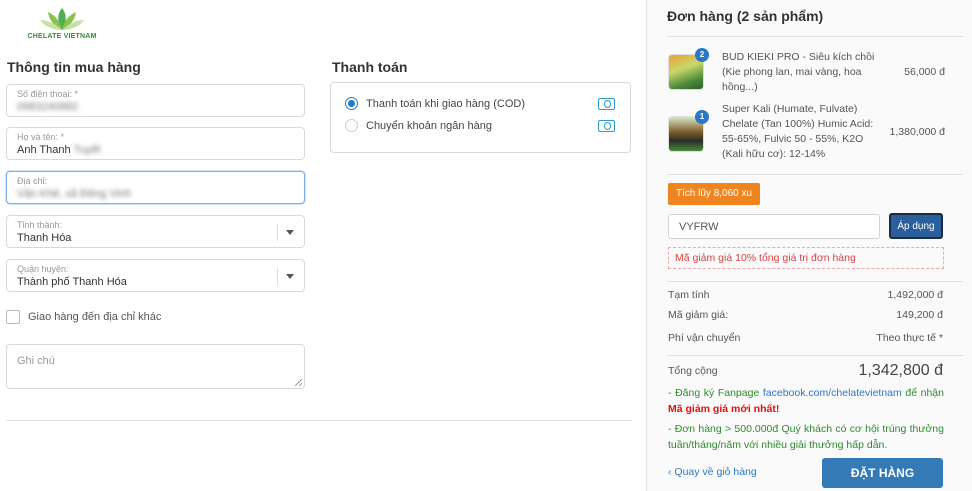  What do you see at coordinates (806, 258) in the screenshot?
I see `coupon-message: Mã giảm giá 10% tổng giá trị đơn hàng` at bounding box center [806, 258].